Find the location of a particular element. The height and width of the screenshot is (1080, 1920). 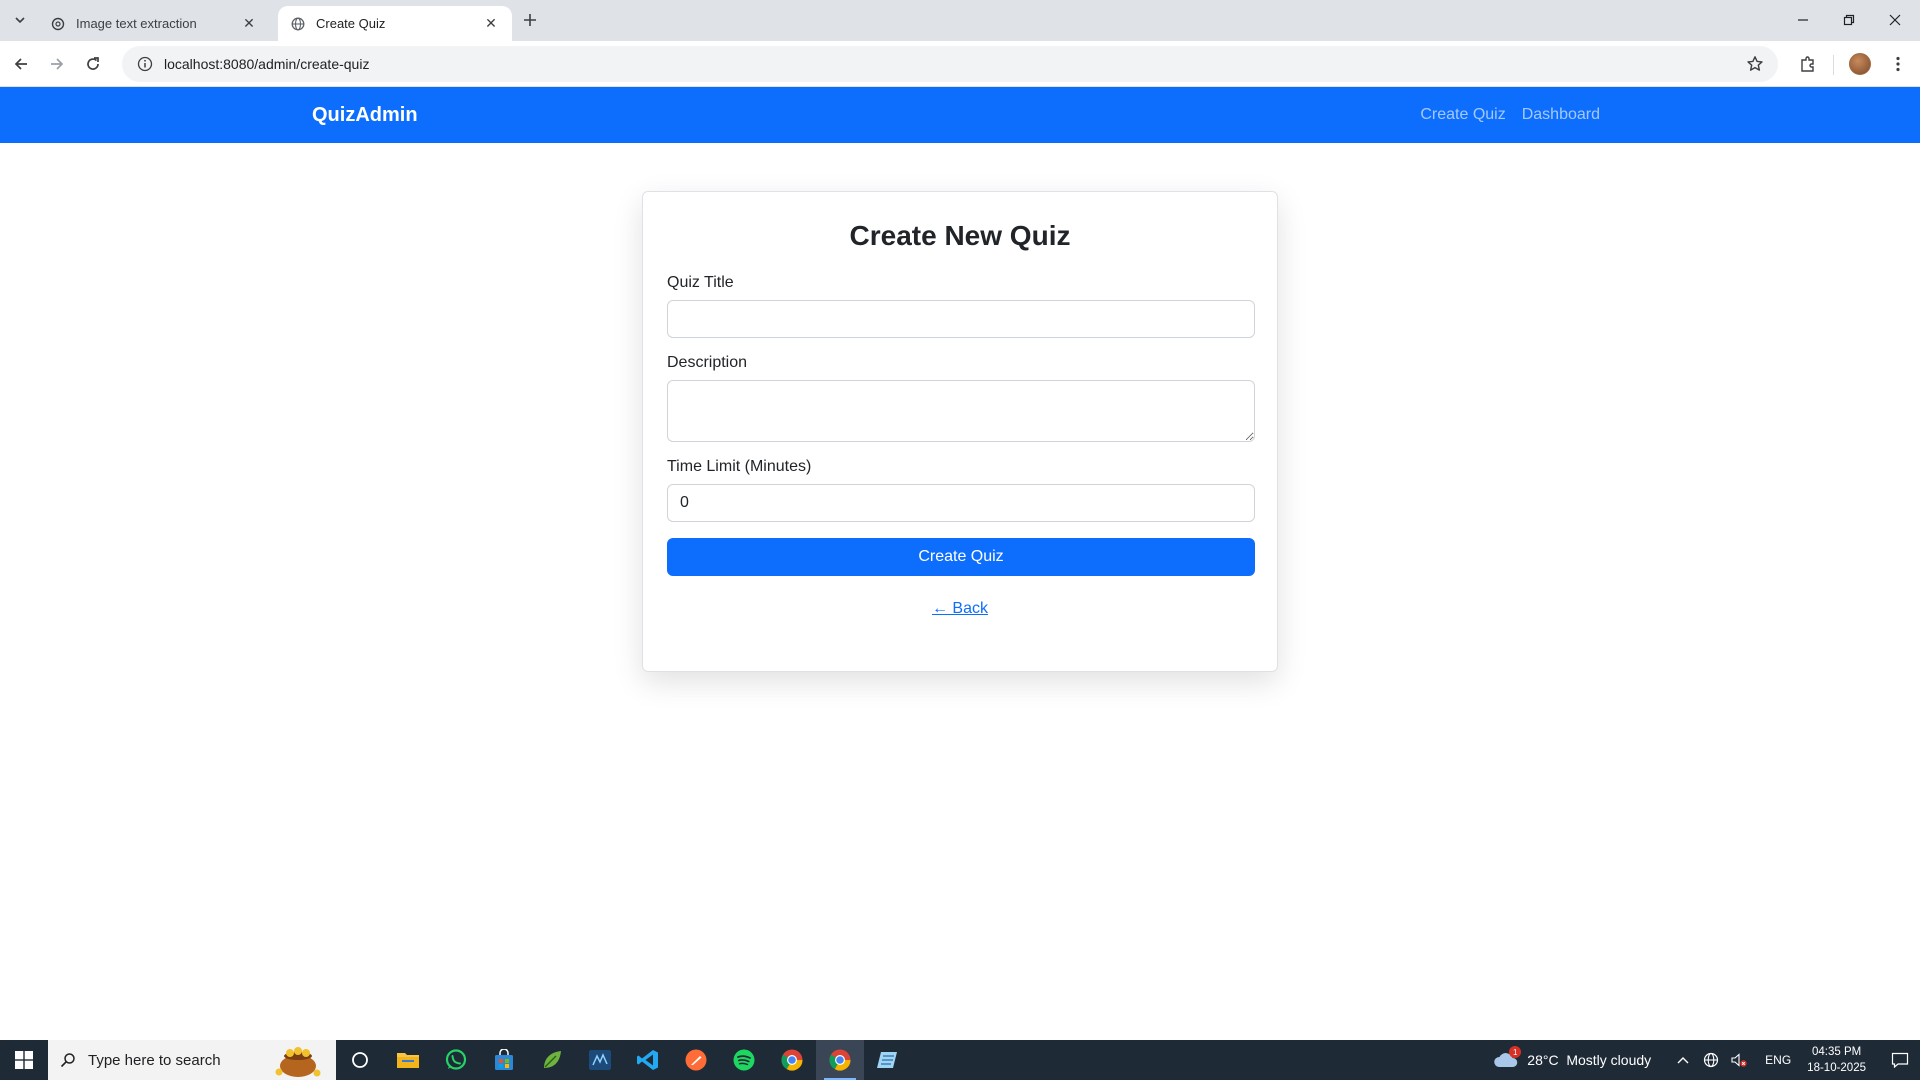

postman-icon is located at coordinates (696, 1060).